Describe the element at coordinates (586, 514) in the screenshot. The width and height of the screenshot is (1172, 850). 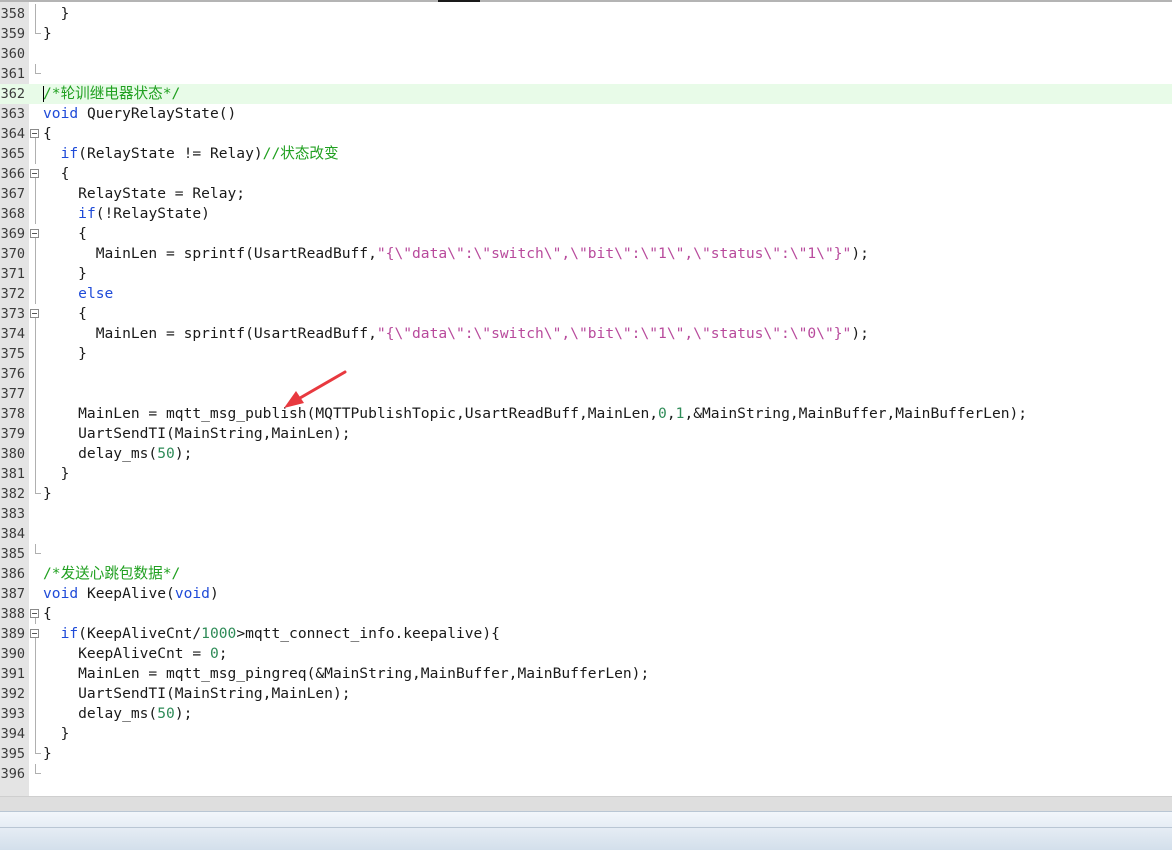
I see `code-line: 383` at that location.